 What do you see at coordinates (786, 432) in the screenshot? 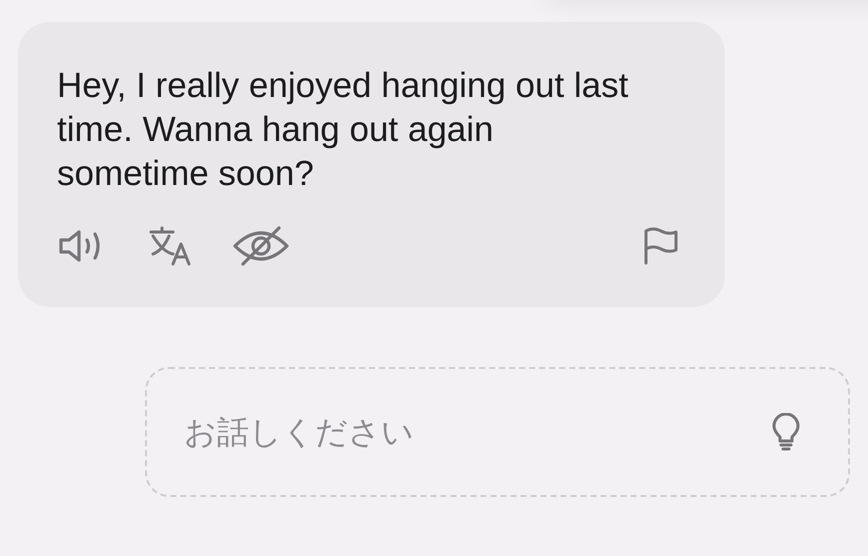
I see `lightbulb-icon` at bounding box center [786, 432].